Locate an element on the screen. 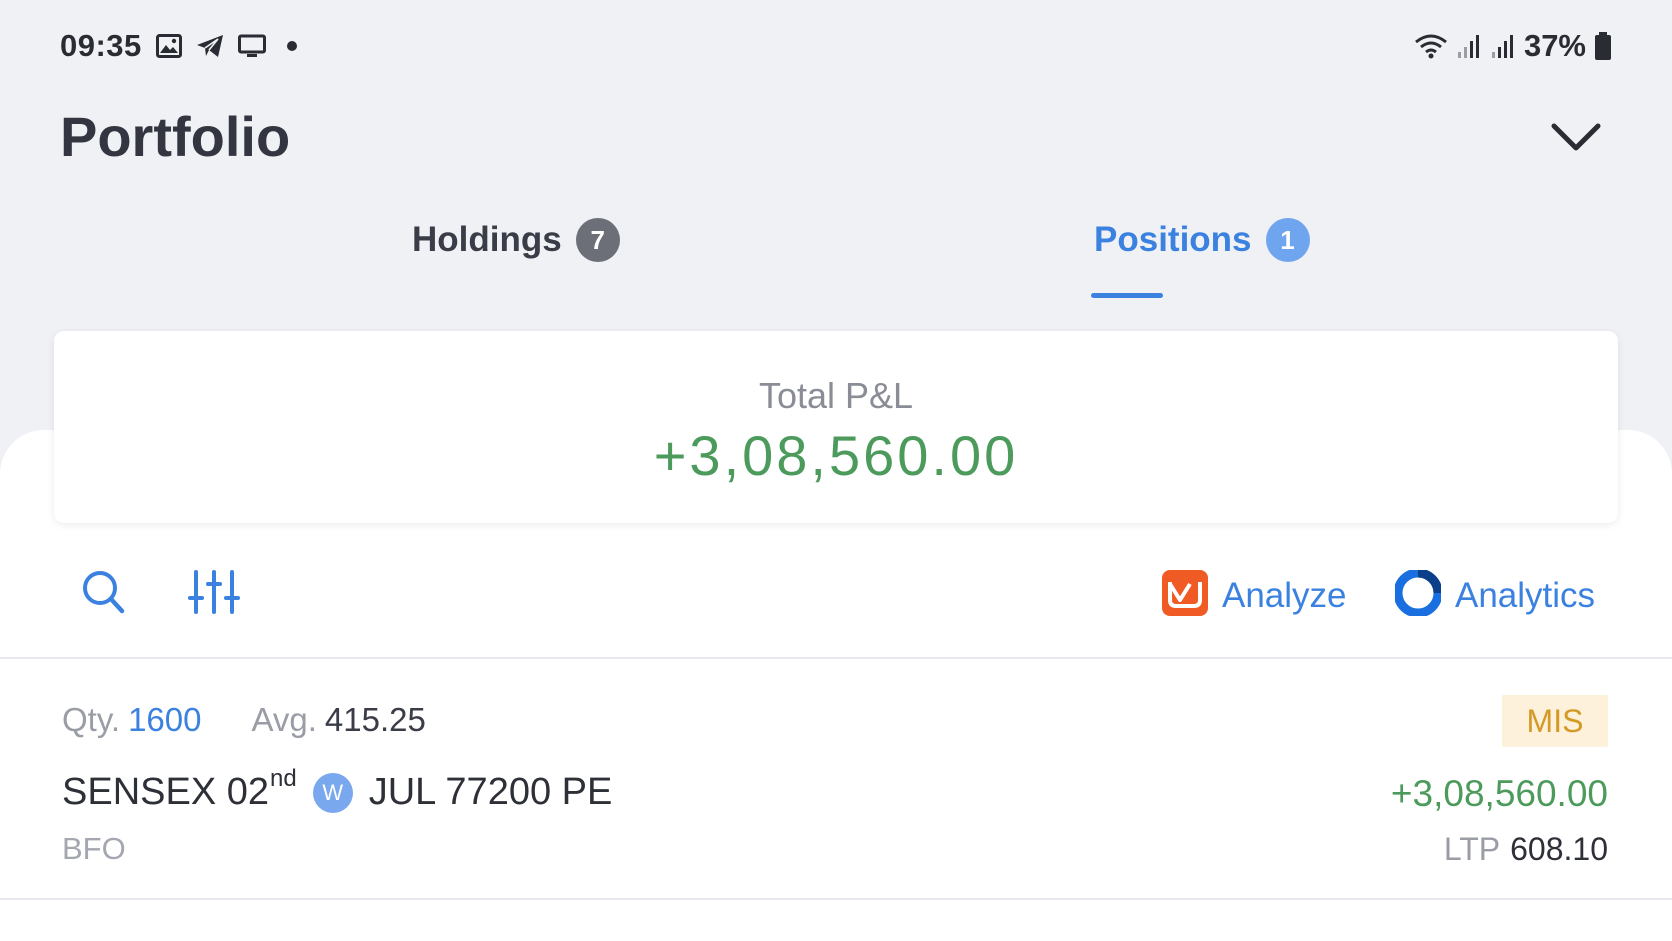 Image resolution: width=1672 pixels, height=941 pixels. chevron-down-icon is located at coordinates (1576, 138).